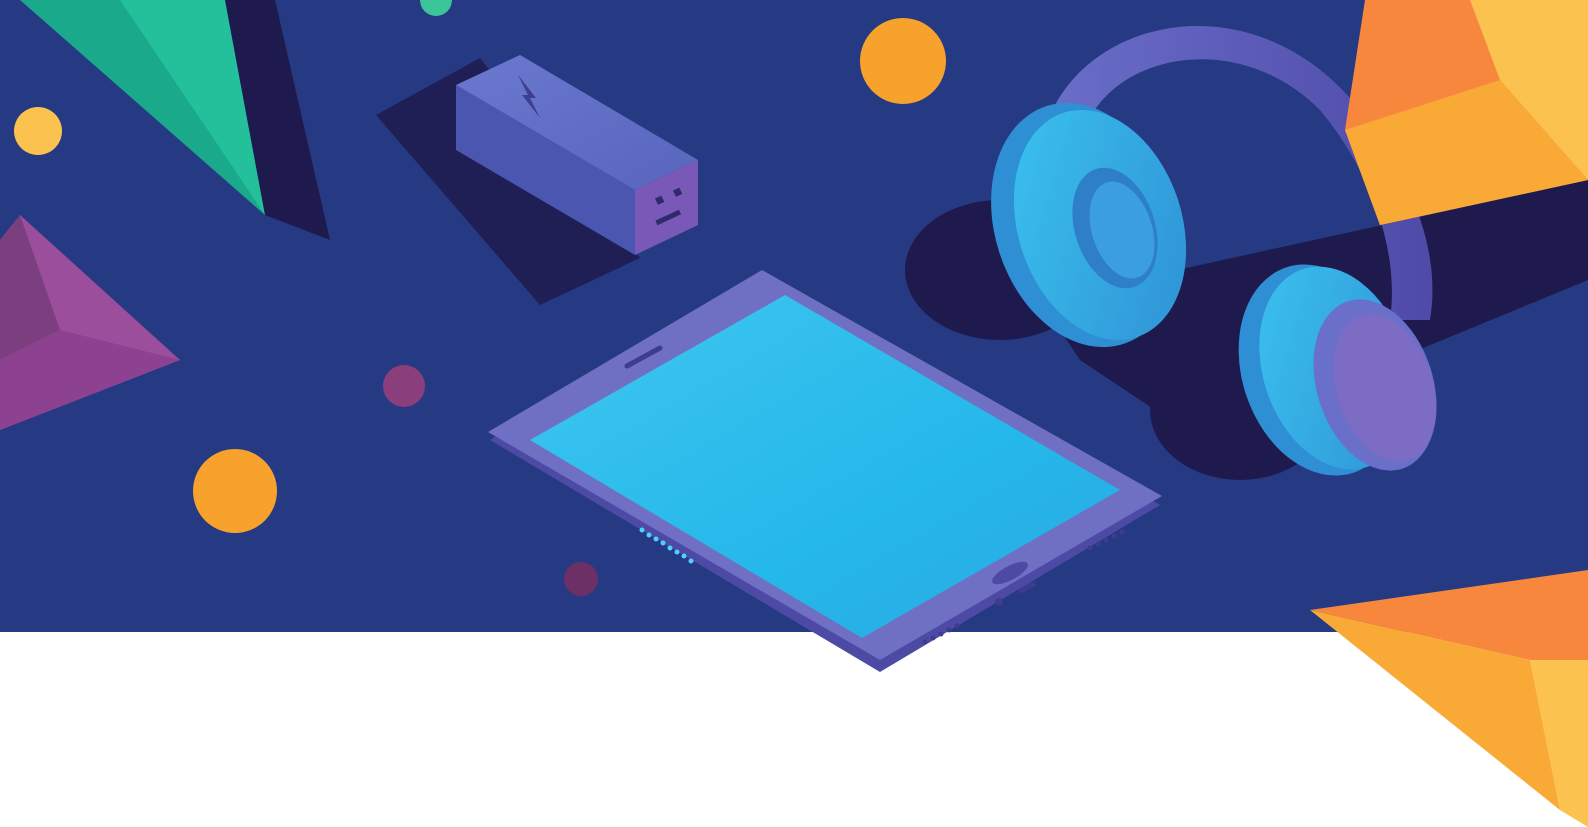 The width and height of the screenshot is (1588, 827). I want to click on orange-crystal-bottom, so click(1449, 698).